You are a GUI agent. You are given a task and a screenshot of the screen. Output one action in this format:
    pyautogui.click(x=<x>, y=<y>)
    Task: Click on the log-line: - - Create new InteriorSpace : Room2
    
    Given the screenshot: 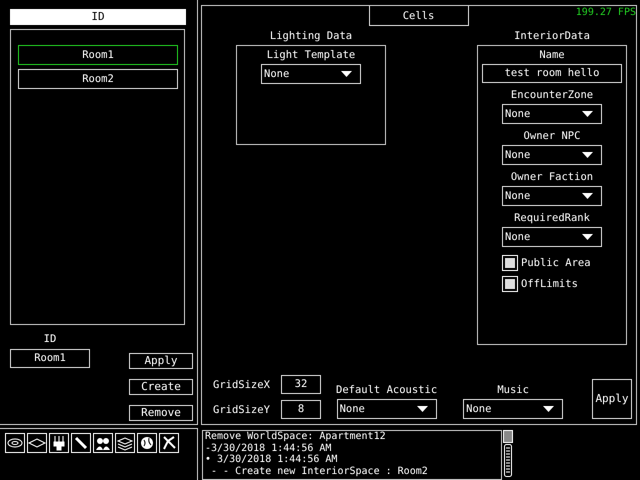 What is the action you would take?
    pyautogui.click(x=319, y=471)
    